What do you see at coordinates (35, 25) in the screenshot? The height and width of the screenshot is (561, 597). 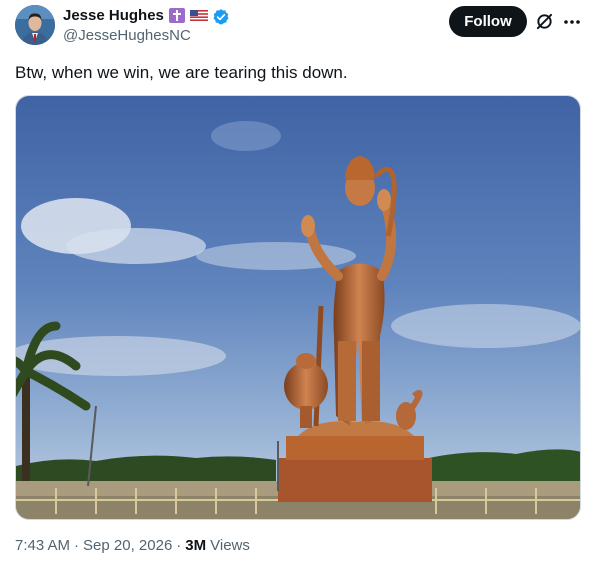 I see `avatar` at bounding box center [35, 25].